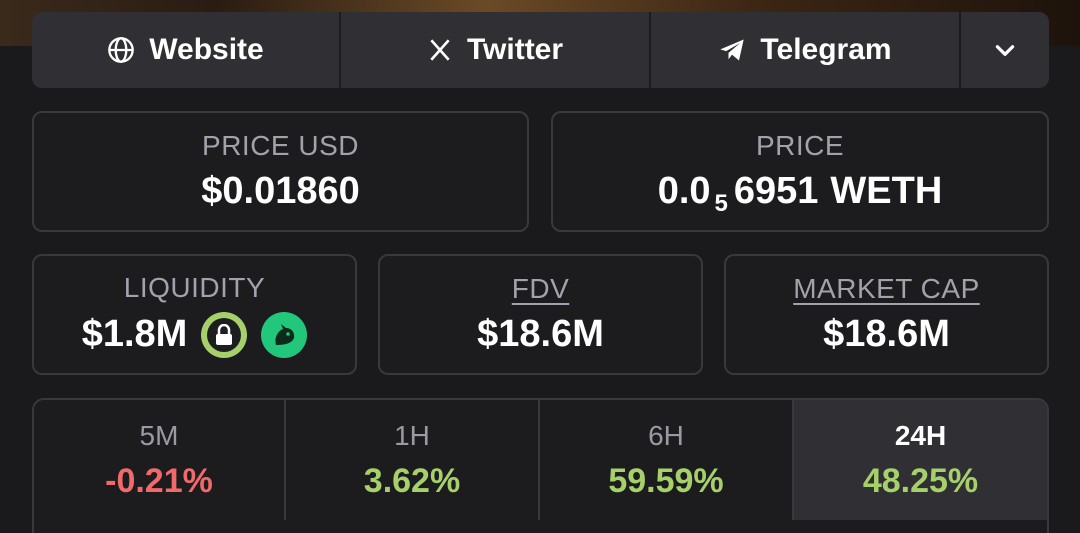 The width and height of the screenshot is (1080, 533). I want to click on chevron-down-icon, so click(1005, 50).